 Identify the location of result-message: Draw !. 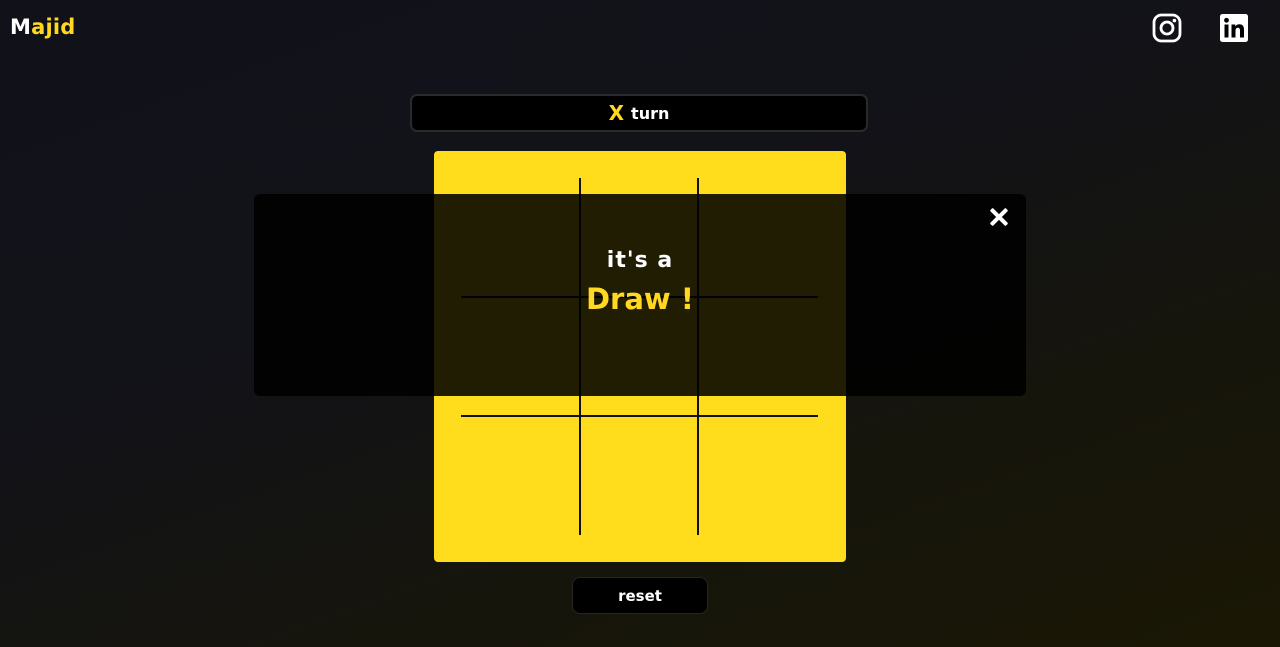
(640, 299).